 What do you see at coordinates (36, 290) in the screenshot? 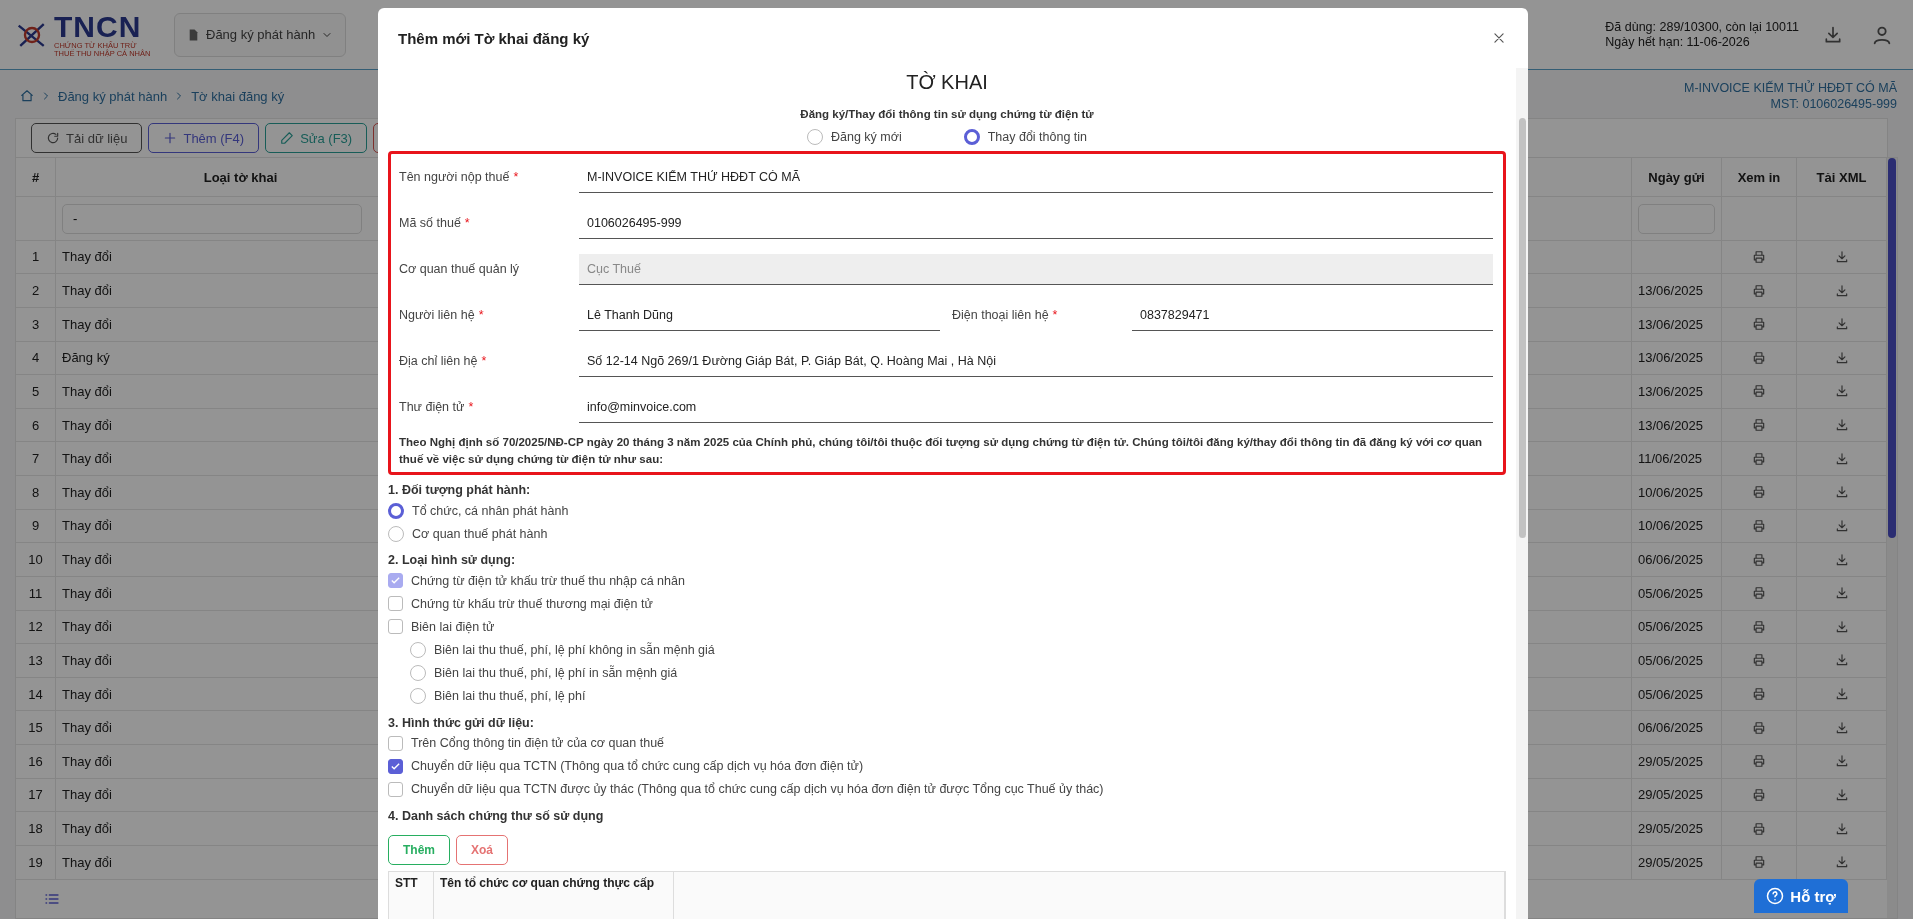
I see `row-number: 2` at bounding box center [36, 290].